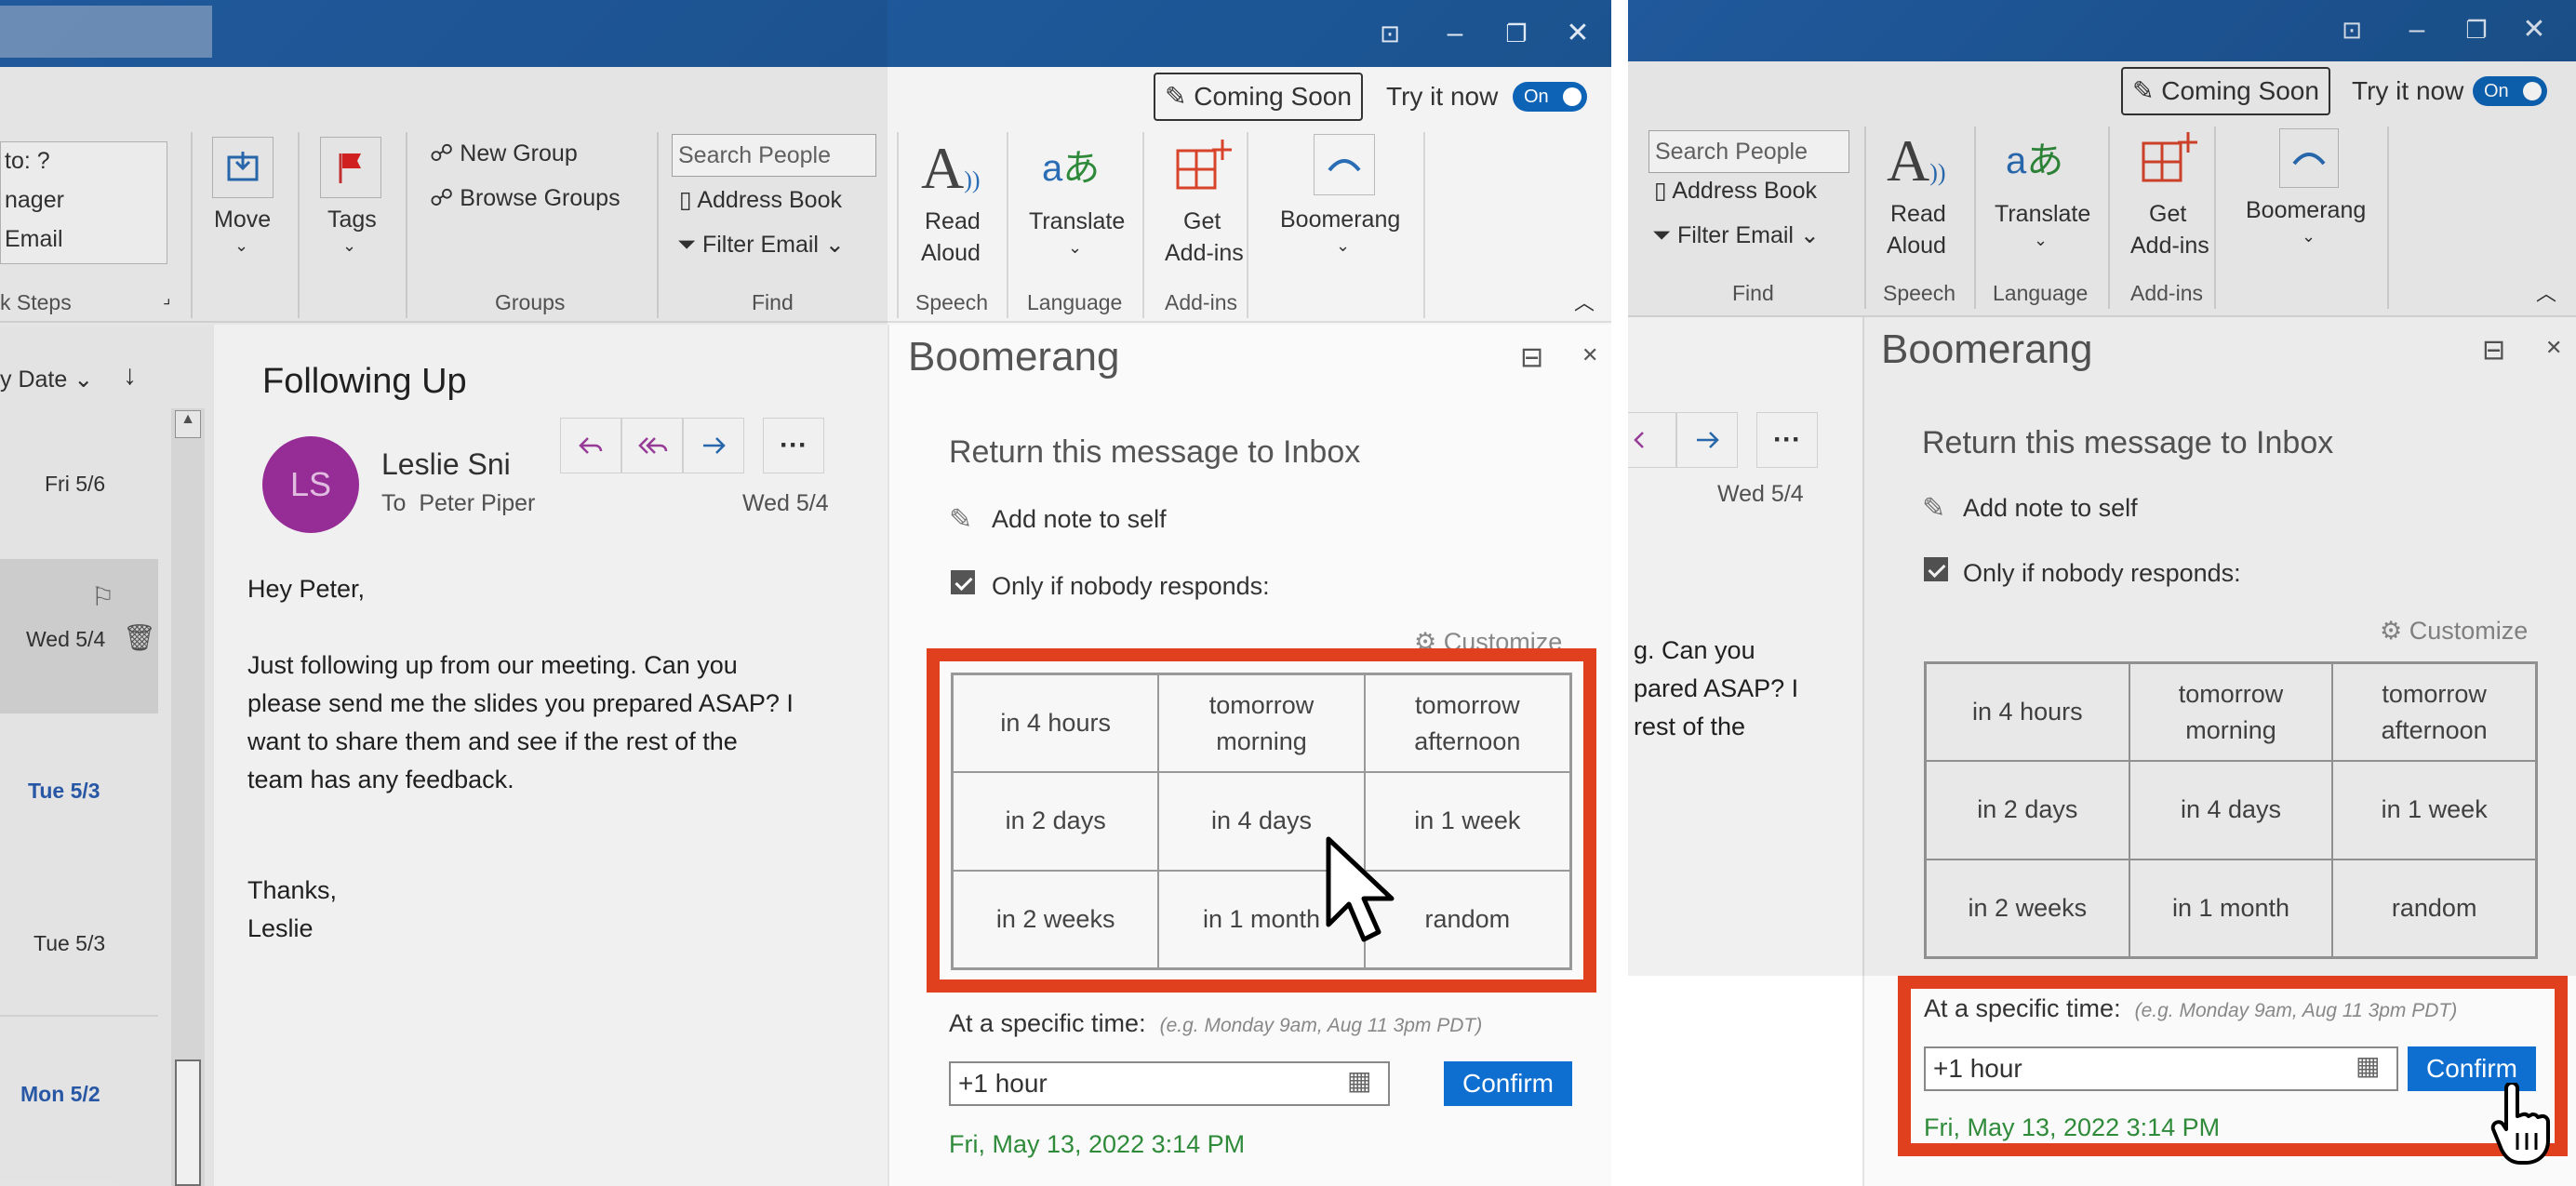  What do you see at coordinates (1577, 33) in the screenshot?
I see `close-icon: ✕` at bounding box center [1577, 33].